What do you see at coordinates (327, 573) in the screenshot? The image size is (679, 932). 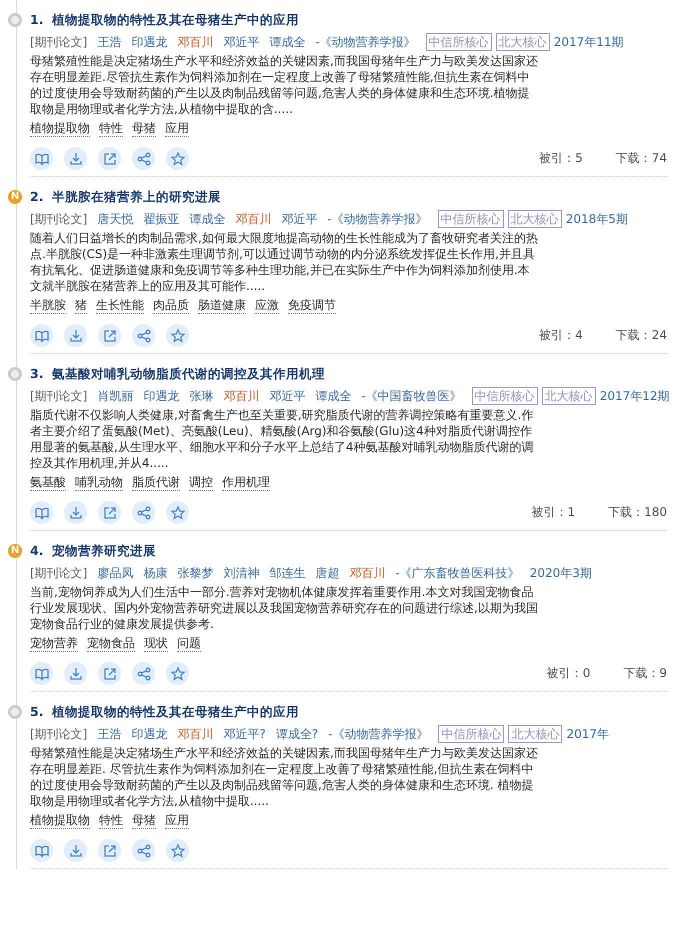 I see `author-link: 唐超` at bounding box center [327, 573].